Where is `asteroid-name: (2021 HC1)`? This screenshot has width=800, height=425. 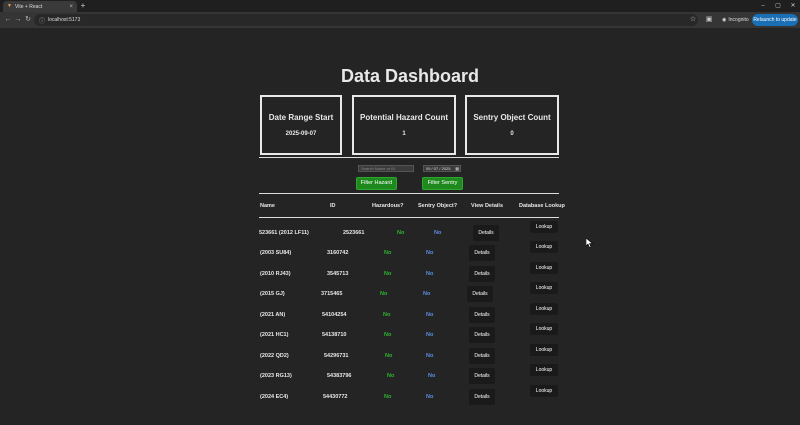
asteroid-name: (2021 HC1) is located at coordinates (274, 335).